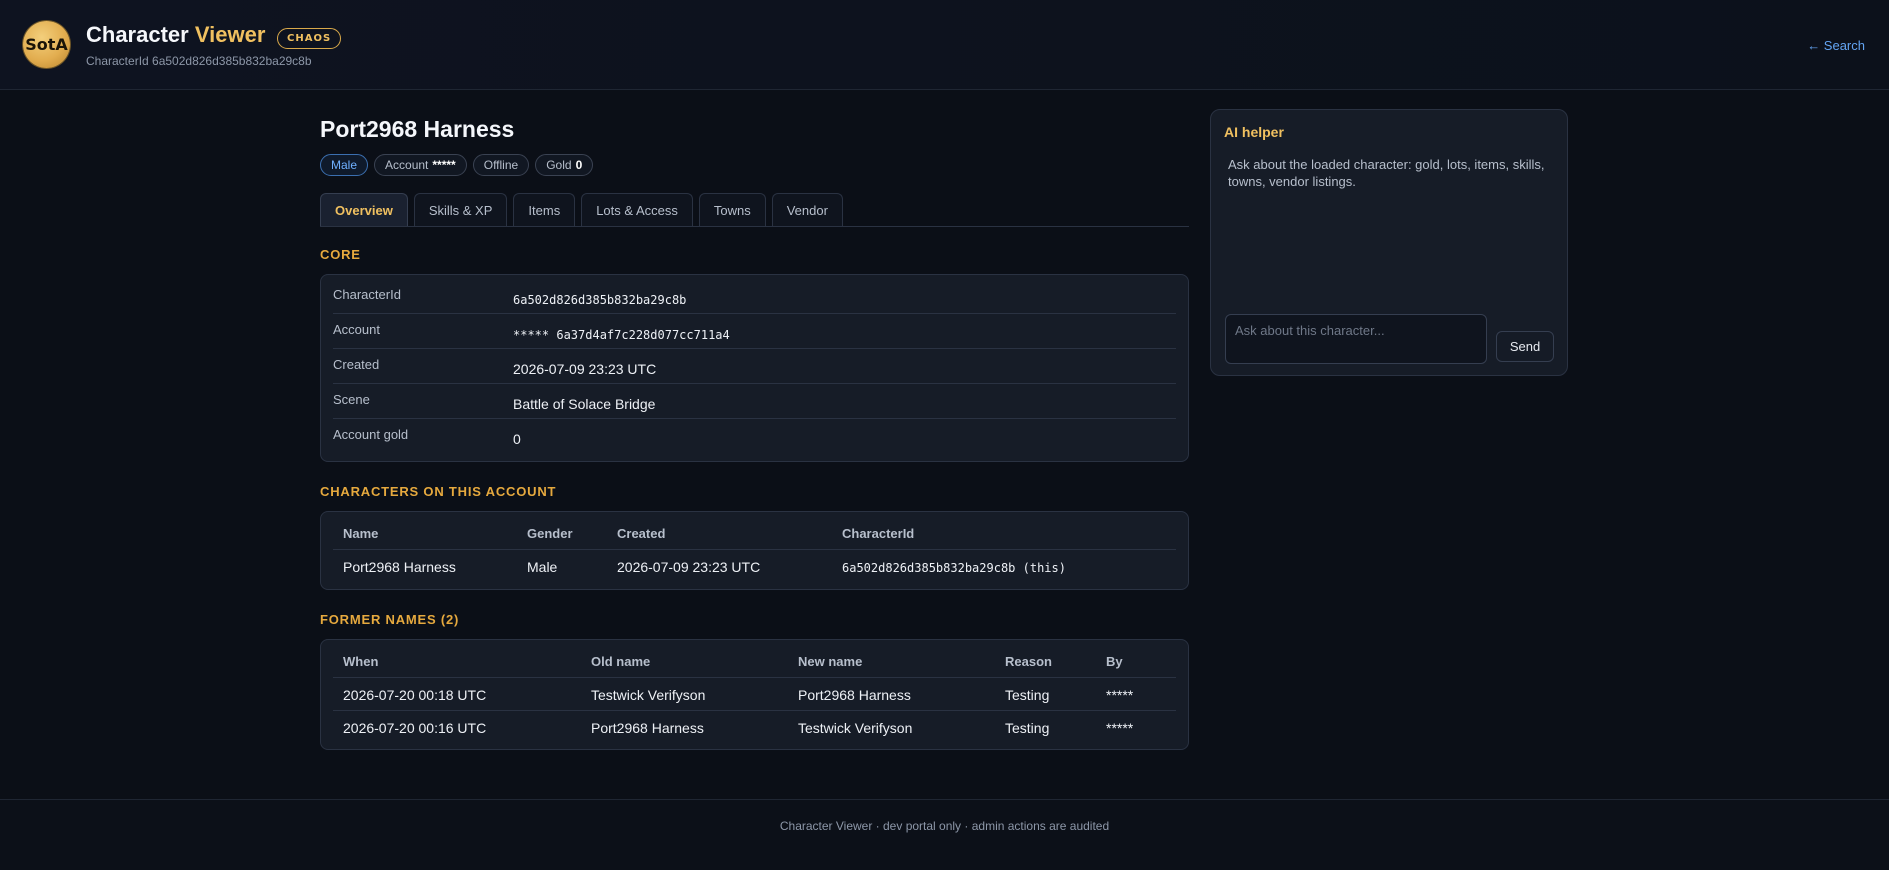  What do you see at coordinates (390, 619) in the screenshot?
I see `former-names-section-title: FORMER NAMES (2)` at bounding box center [390, 619].